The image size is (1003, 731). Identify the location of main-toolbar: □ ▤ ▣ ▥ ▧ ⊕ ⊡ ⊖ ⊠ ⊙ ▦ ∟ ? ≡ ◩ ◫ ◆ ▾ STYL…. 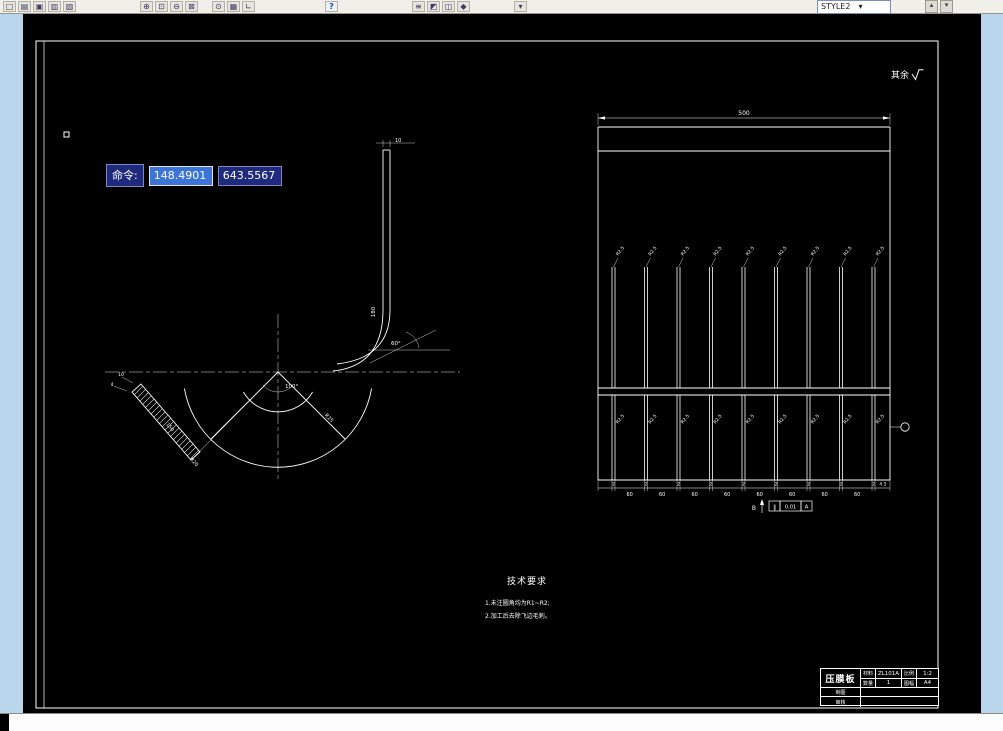
(501, 7).